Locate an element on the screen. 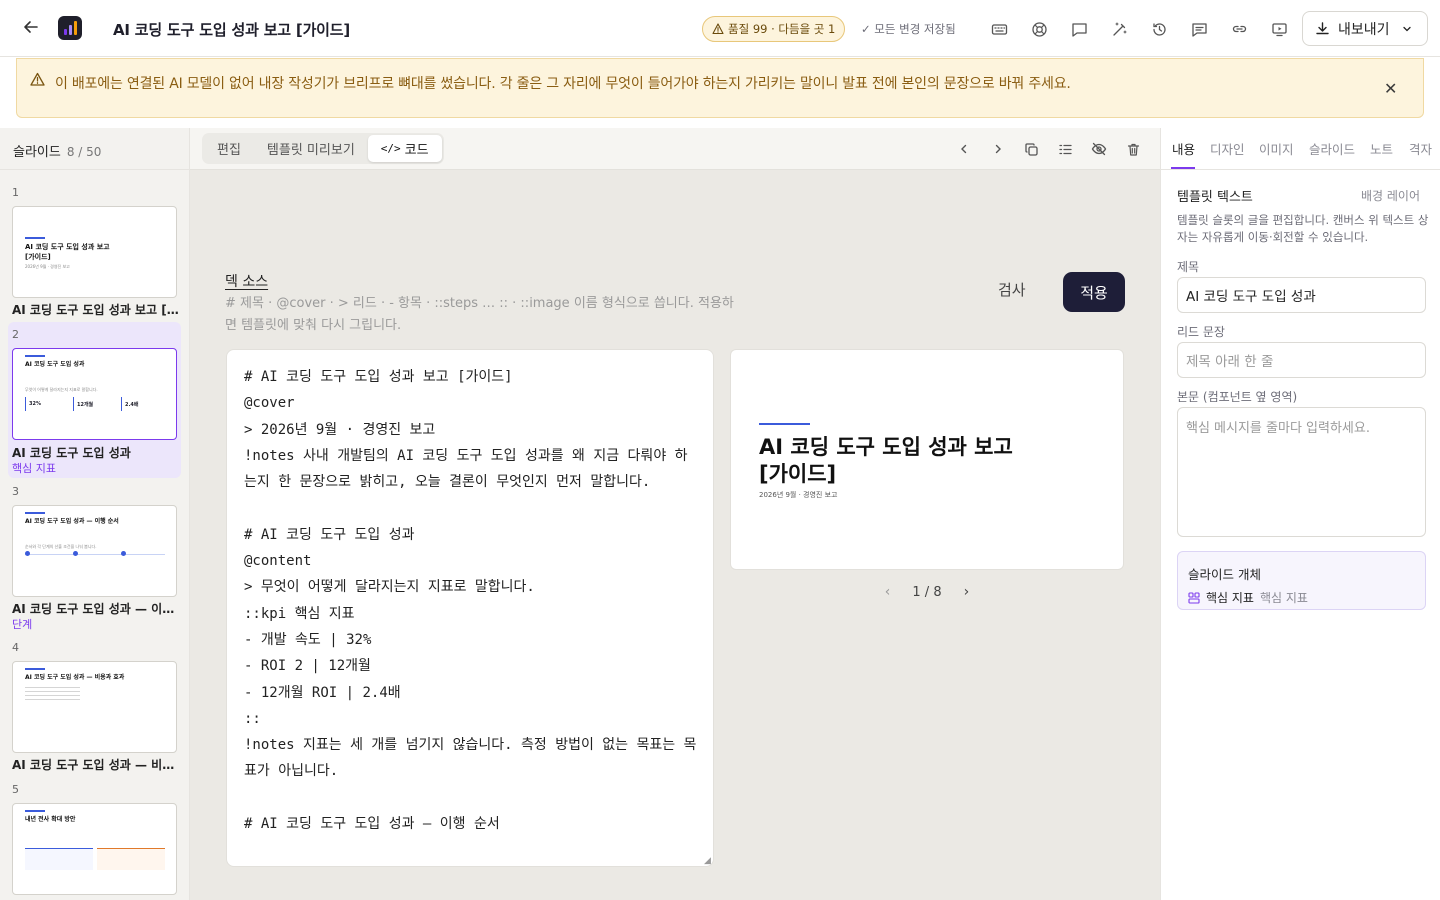 This screenshot has width=1440, height=900. body-label: 본문 (컴포넌트 옆 영역) is located at coordinates (1237, 397).